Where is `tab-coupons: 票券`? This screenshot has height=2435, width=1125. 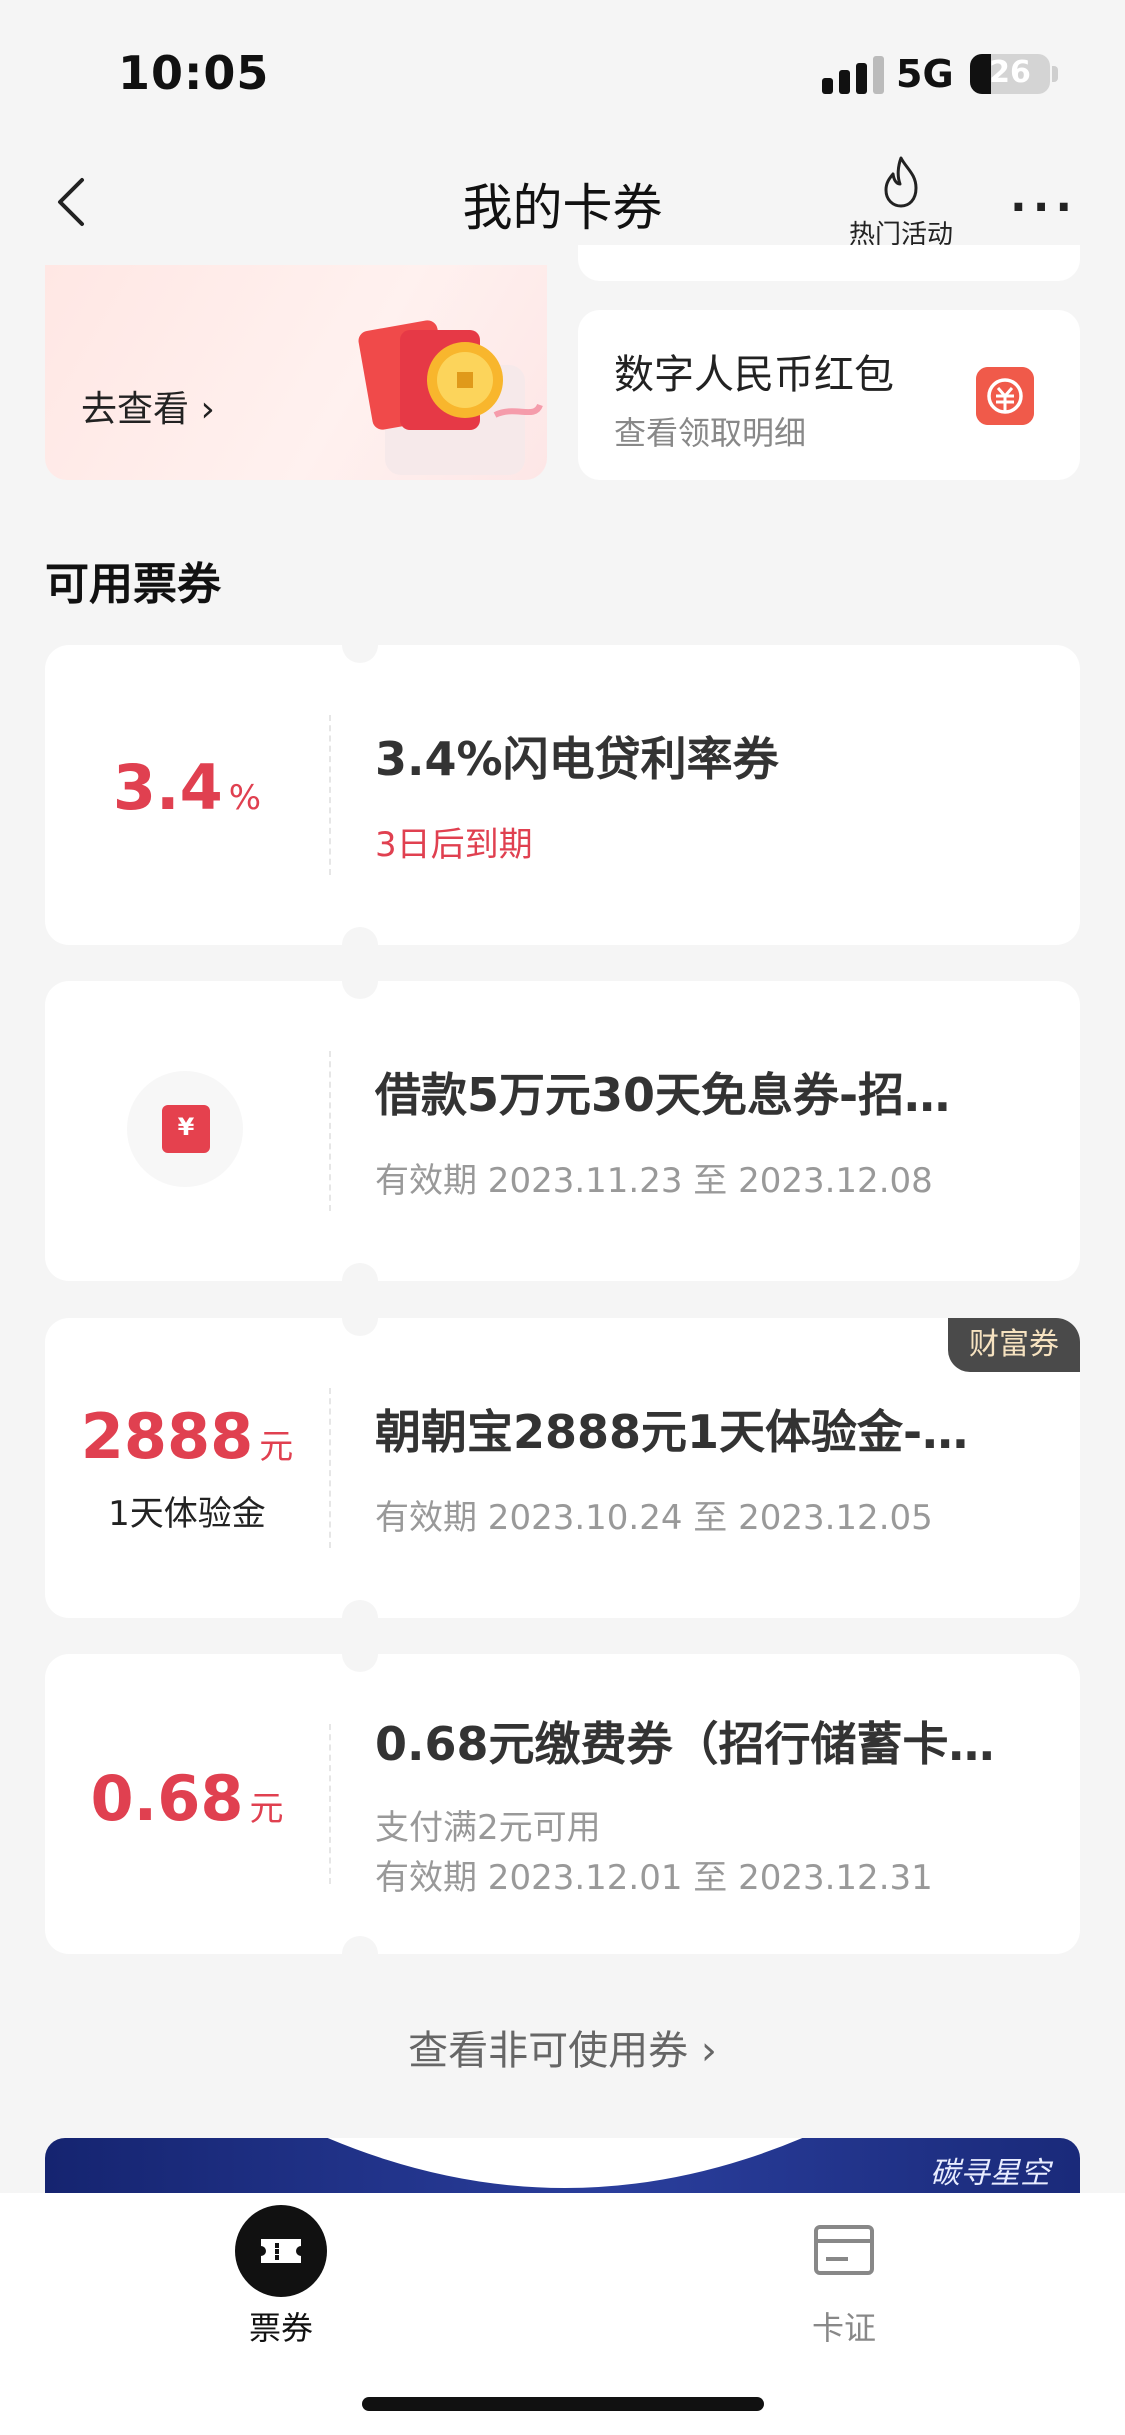
tab-coupons: 票券 is located at coordinates (281, 2271).